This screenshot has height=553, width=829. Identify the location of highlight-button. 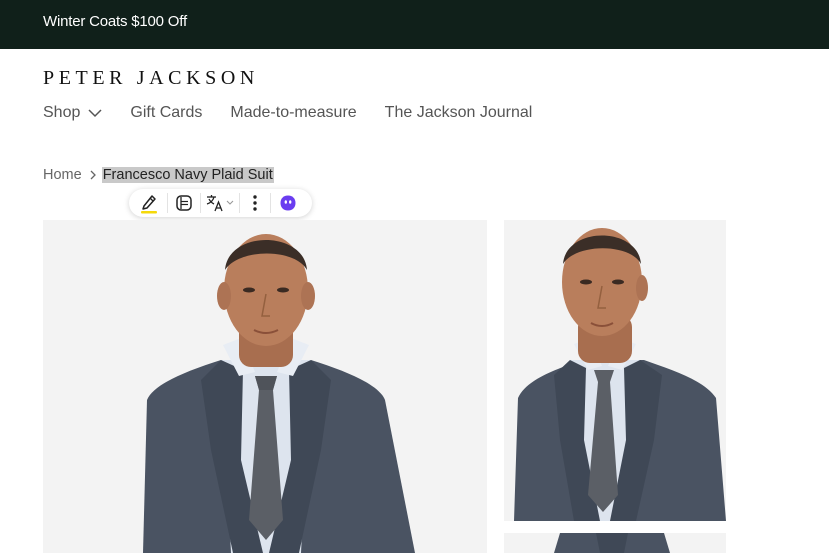
(149, 203).